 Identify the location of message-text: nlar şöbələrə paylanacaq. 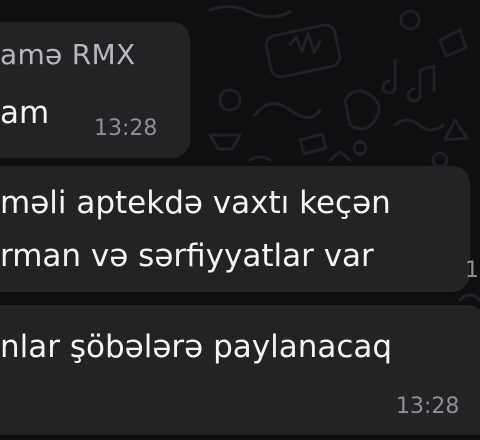
(196, 347).